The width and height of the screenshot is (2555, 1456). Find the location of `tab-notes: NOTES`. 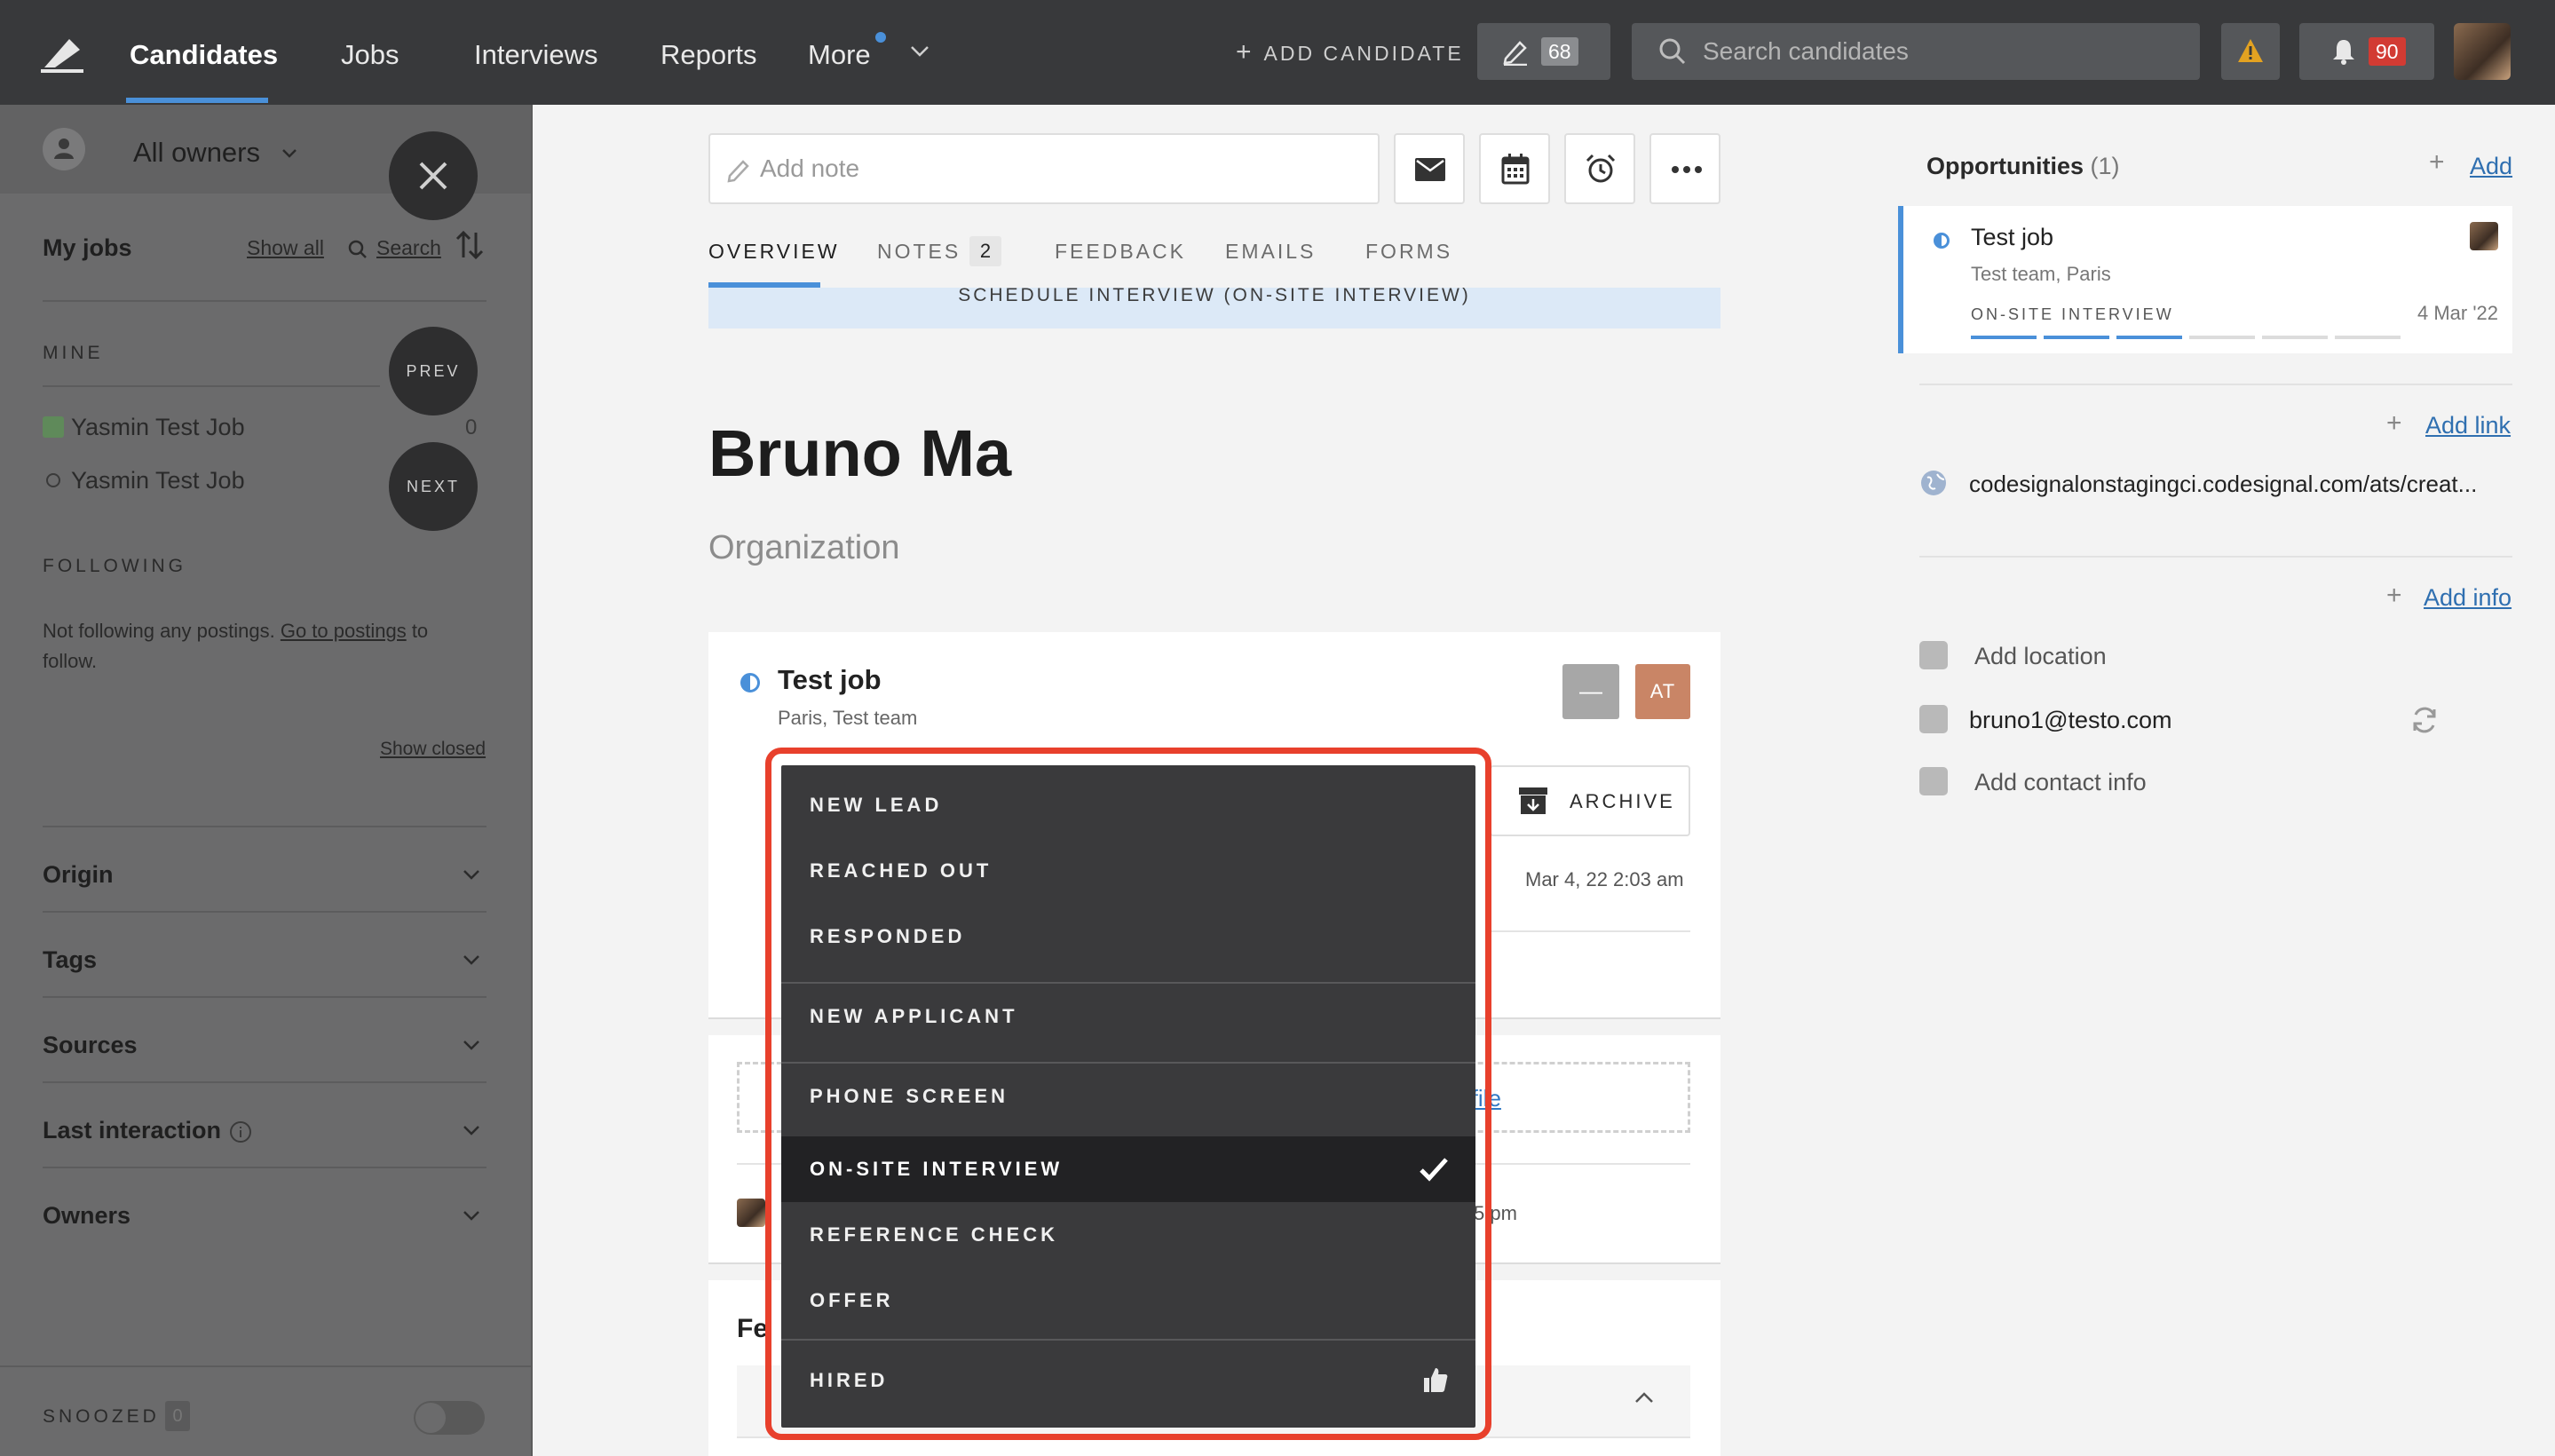

tab-notes: NOTES is located at coordinates (919, 252).